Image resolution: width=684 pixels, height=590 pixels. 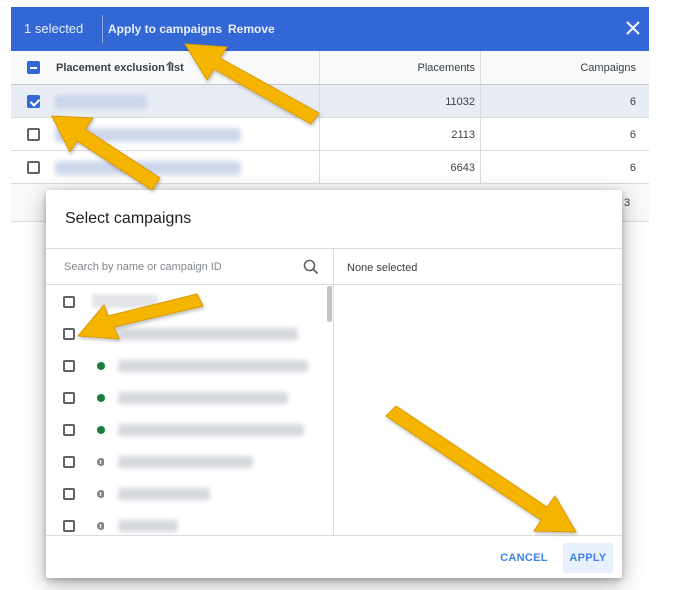 What do you see at coordinates (524, 558) in the screenshot?
I see `cancel-button: CANCEL` at bounding box center [524, 558].